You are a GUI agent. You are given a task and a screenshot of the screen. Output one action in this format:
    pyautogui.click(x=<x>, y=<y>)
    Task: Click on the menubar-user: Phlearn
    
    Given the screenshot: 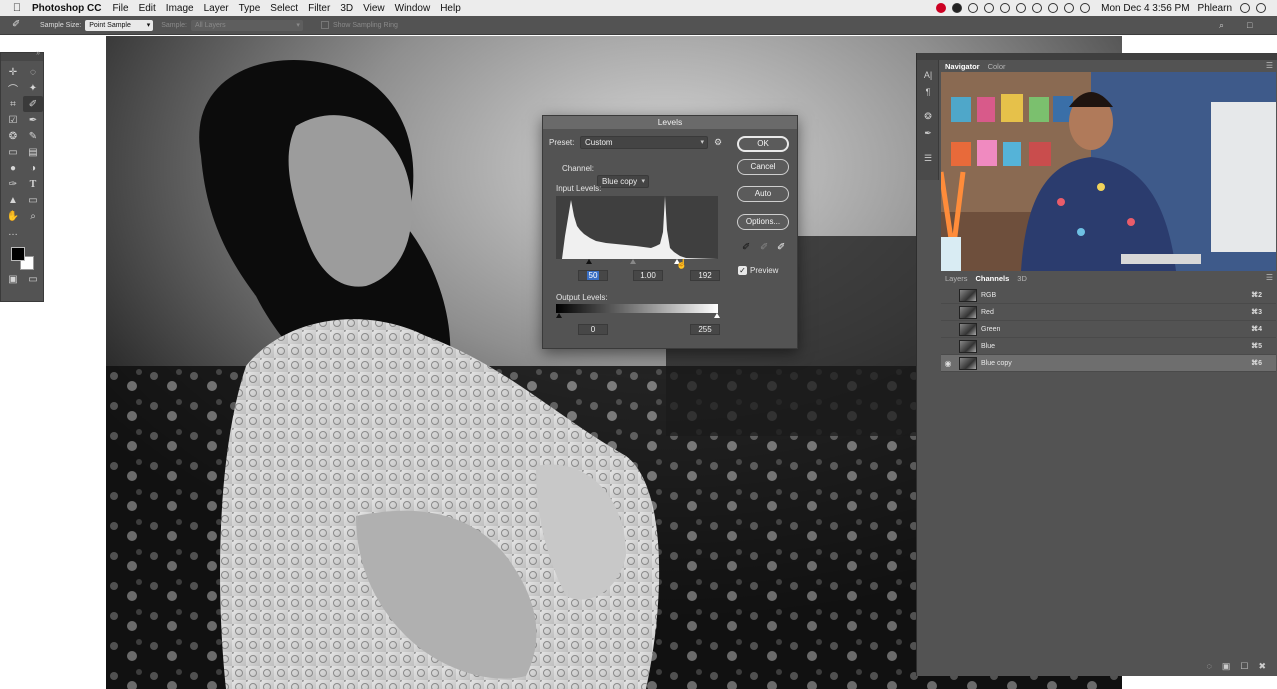 What is the action you would take?
    pyautogui.click(x=1215, y=8)
    